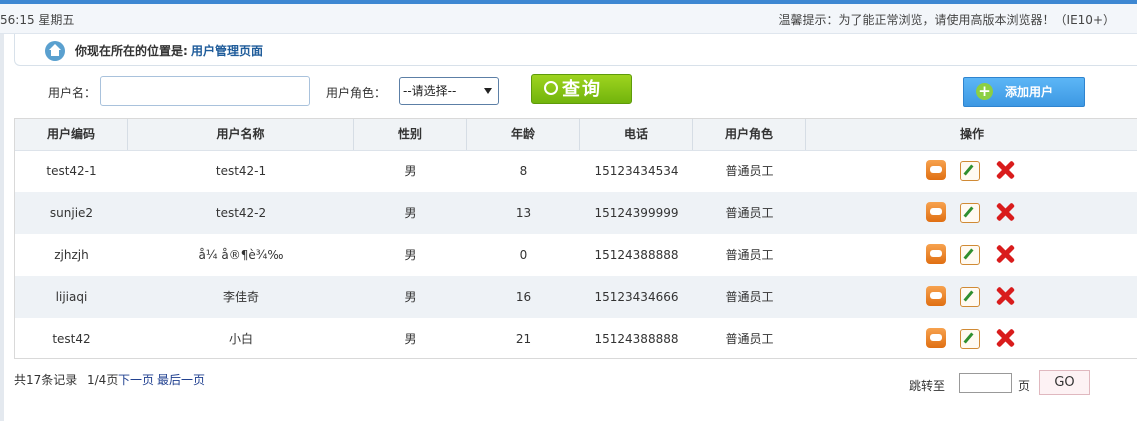 Image resolution: width=1137 pixels, height=421 pixels. I want to click on header-name: 用户名称, so click(241, 134).